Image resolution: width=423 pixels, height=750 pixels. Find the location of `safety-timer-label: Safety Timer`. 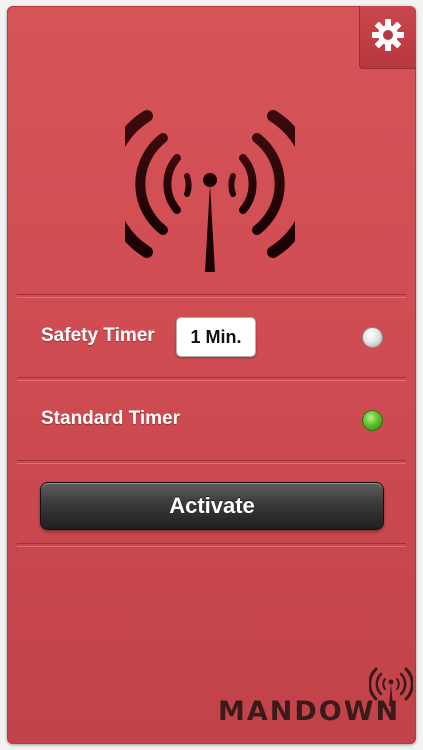

safety-timer-label: Safety Timer is located at coordinates (98, 335).